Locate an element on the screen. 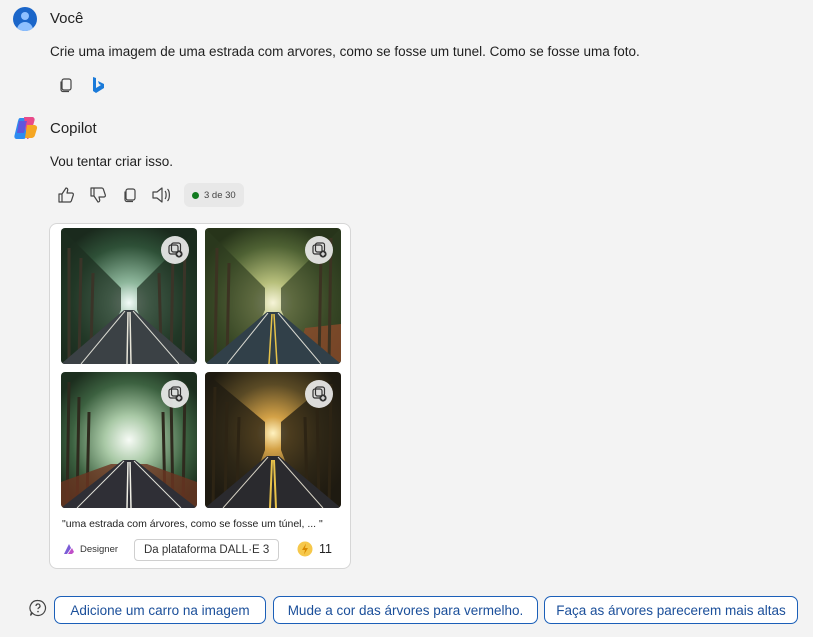 The height and width of the screenshot is (637, 813). speaker-icon is located at coordinates (161, 195).